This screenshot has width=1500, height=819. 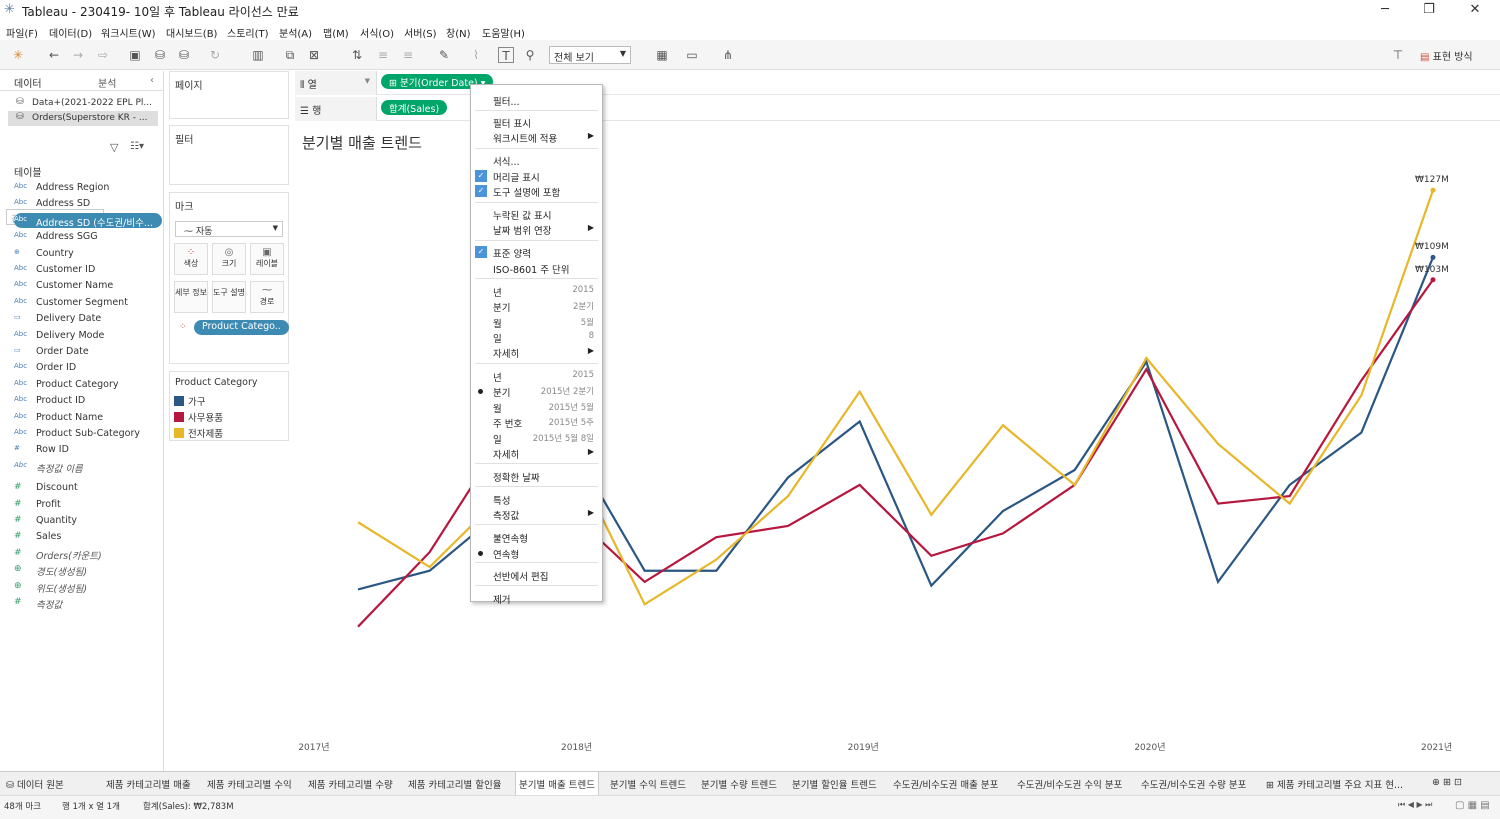 I want to click on menu-window: 창(N), so click(x=458, y=32).